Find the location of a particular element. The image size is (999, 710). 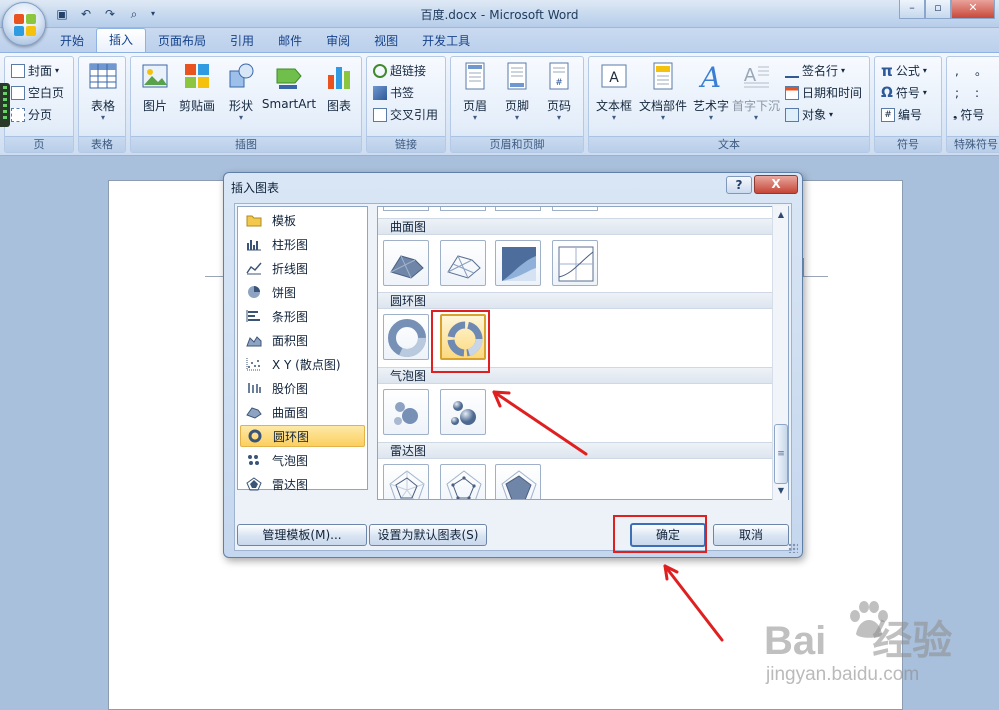

baidu-jingyan-watermark: Bai 经验 jingyan.baidu.com is located at coordinates (879, 646).